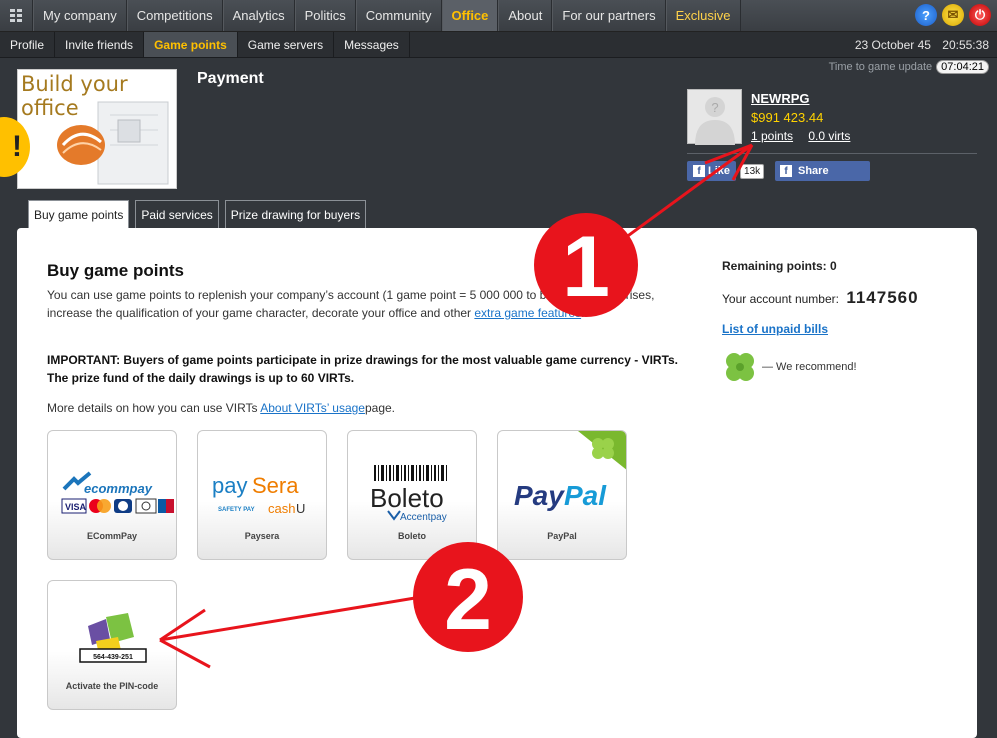  What do you see at coordinates (740, 367) in the screenshot?
I see `clover-icon` at bounding box center [740, 367].